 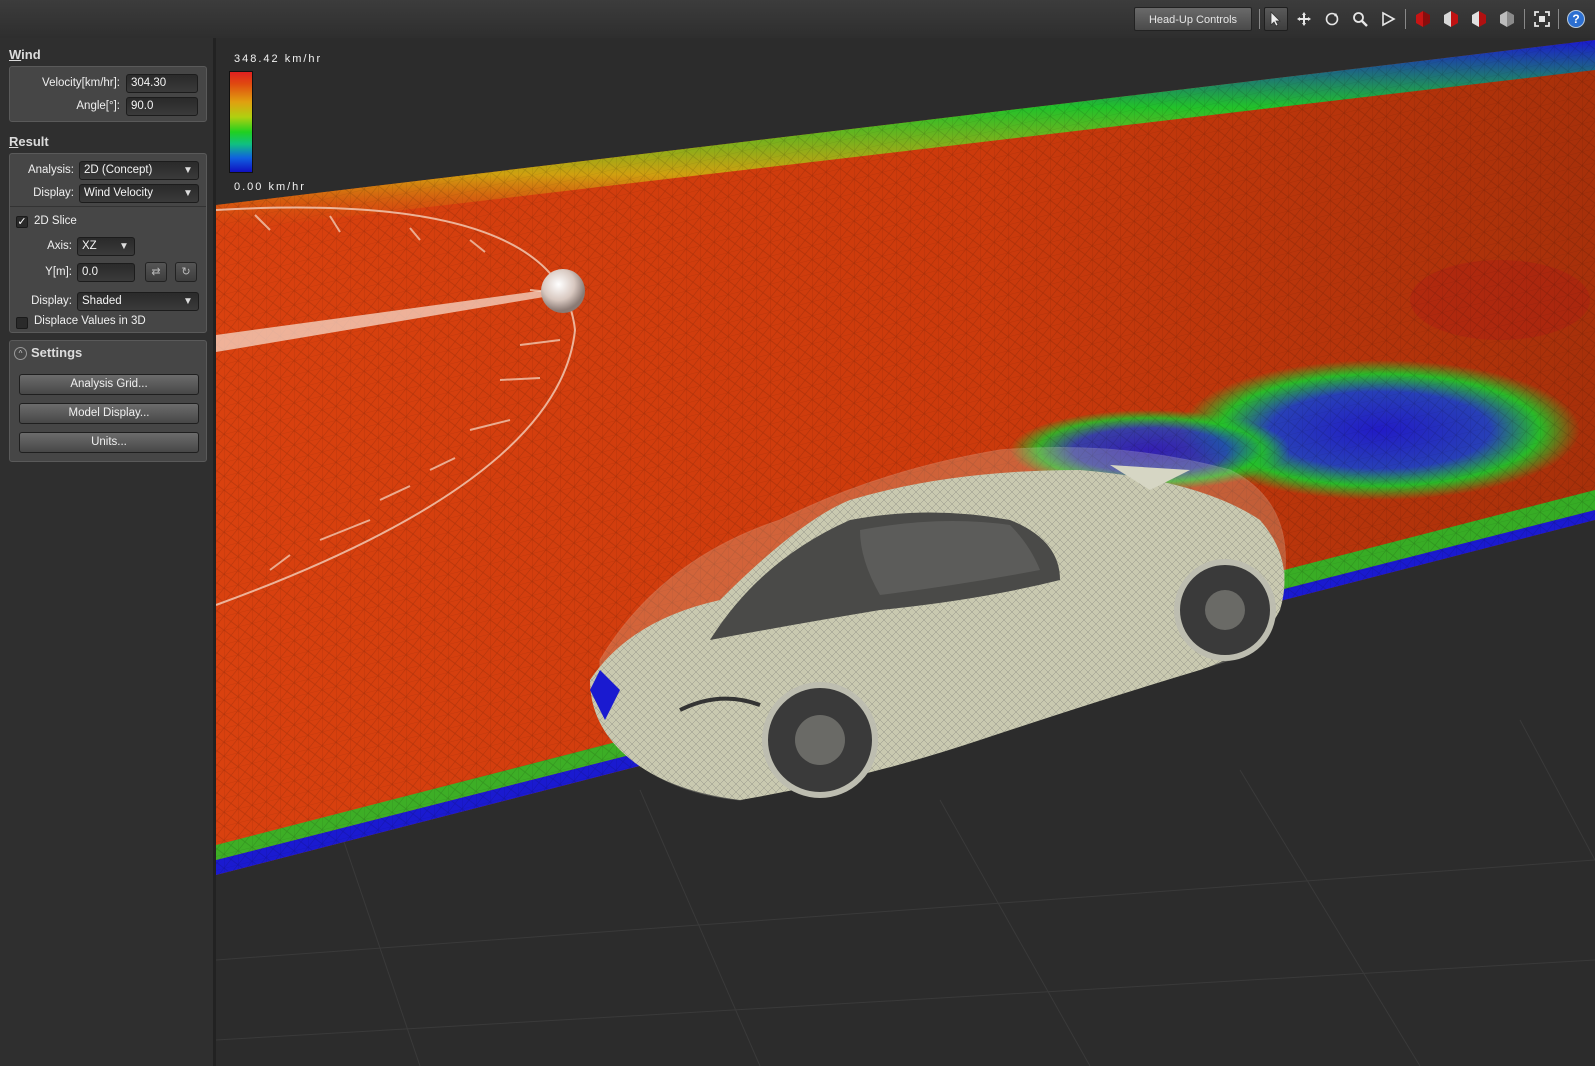 I want to click on velocity-input: 304.30, so click(x=162, y=83).